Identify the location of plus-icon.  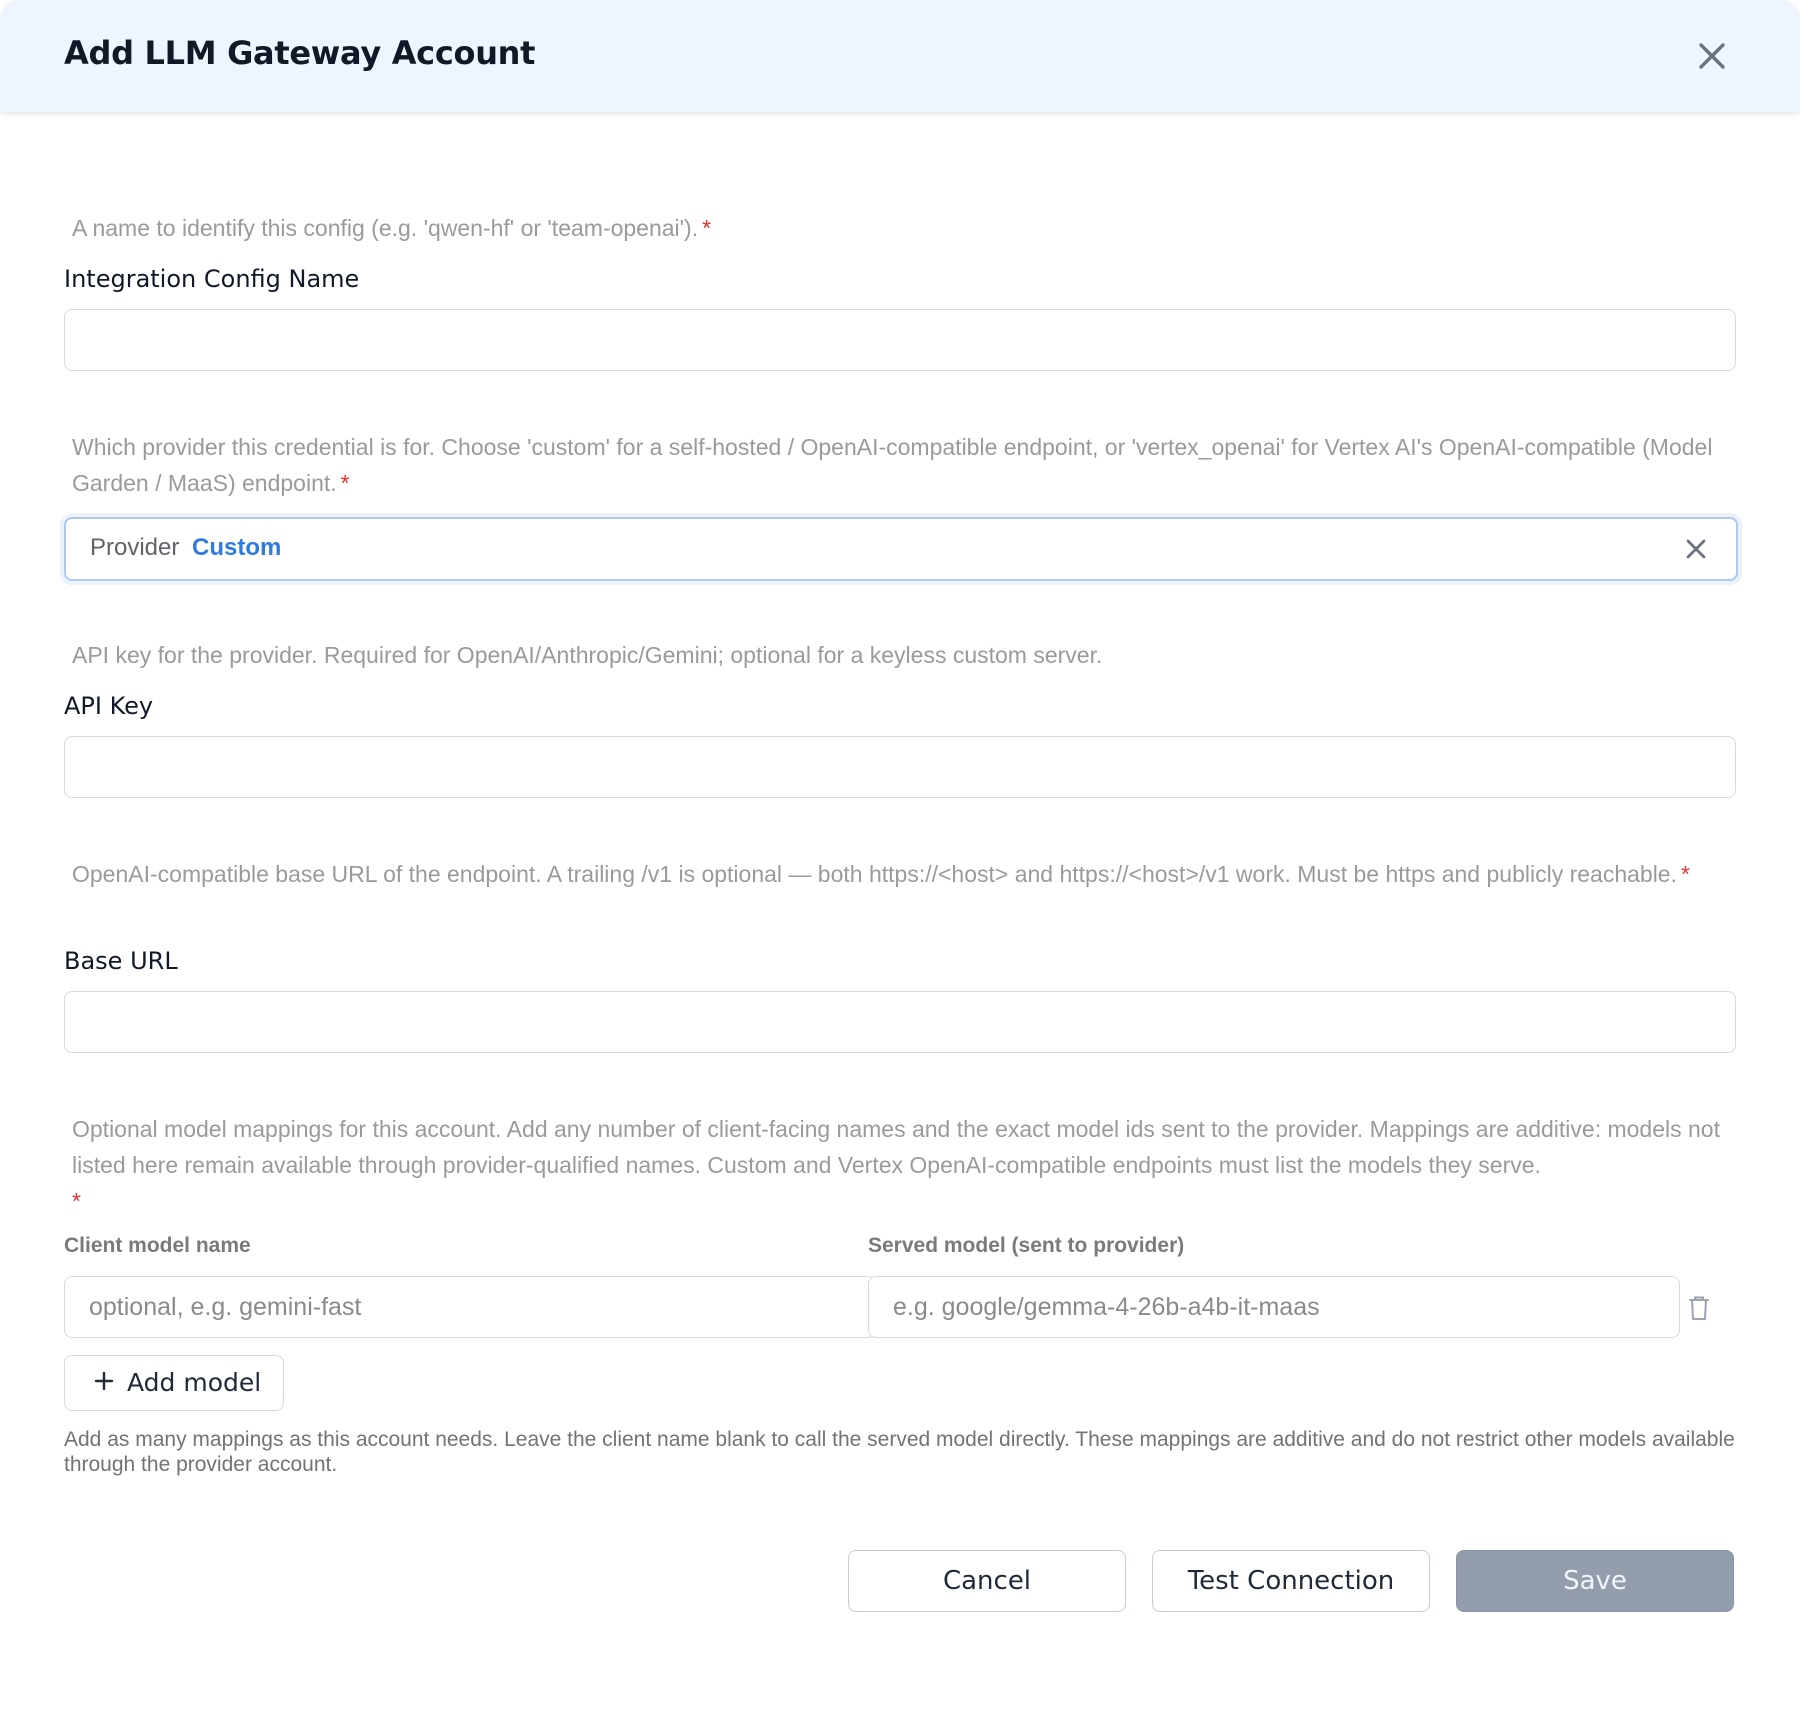
(104, 1381).